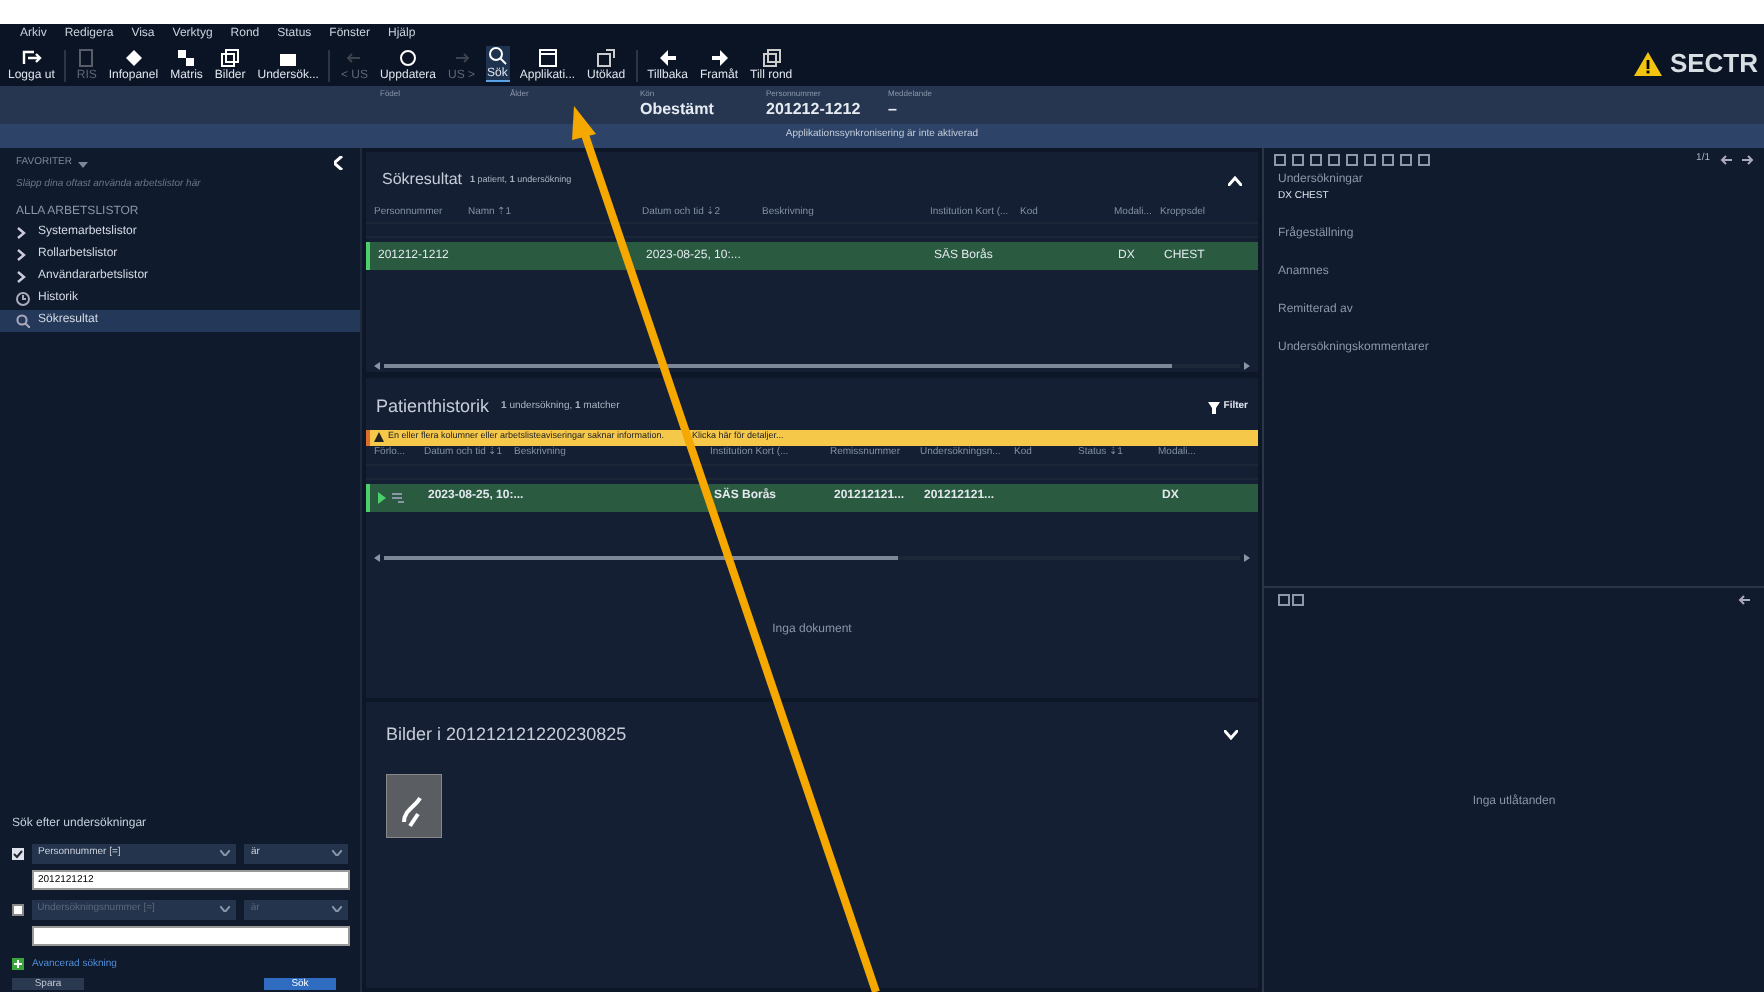  Describe the element at coordinates (1713, 63) in the screenshot. I see `brand-logo-text: SECTR` at that location.